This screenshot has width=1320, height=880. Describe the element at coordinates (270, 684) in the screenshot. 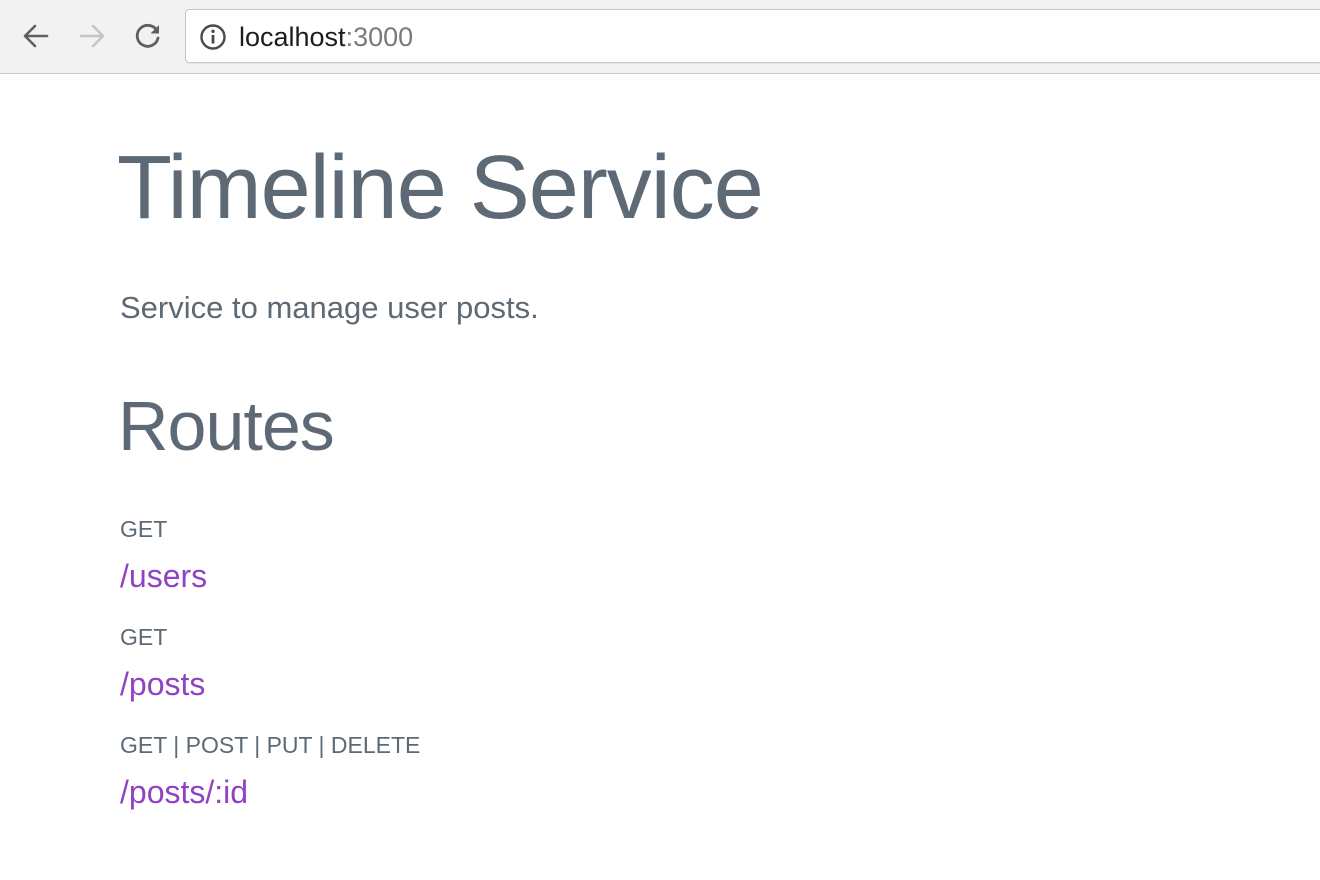

I see `route-link-posts: /posts` at that location.